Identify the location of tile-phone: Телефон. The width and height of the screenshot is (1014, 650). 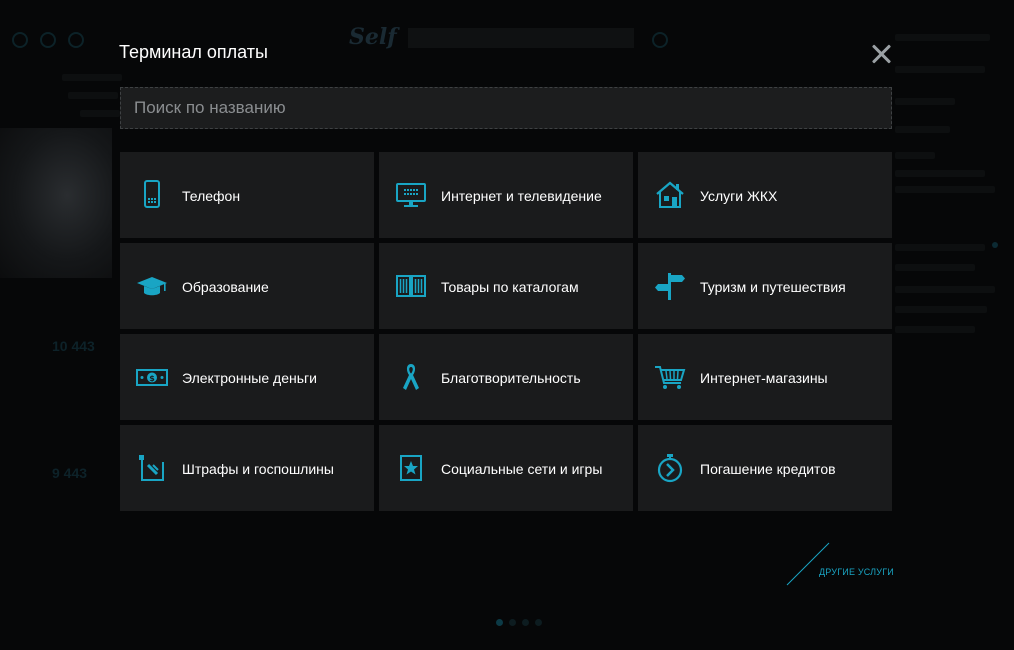
(247, 195).